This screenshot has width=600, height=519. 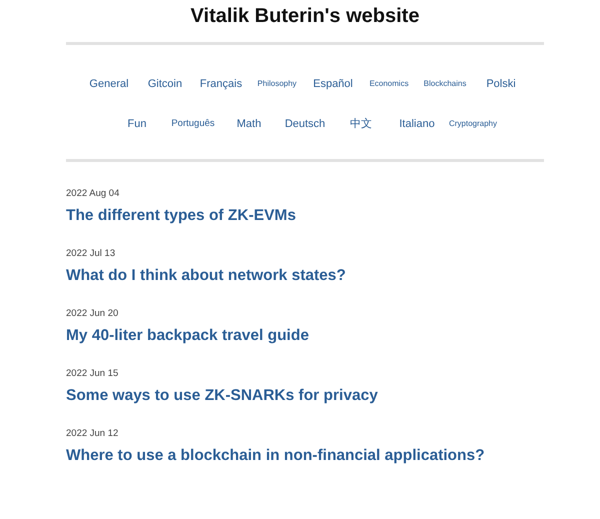 I want to click on tag-link: Português, so click(x=193, y=124).